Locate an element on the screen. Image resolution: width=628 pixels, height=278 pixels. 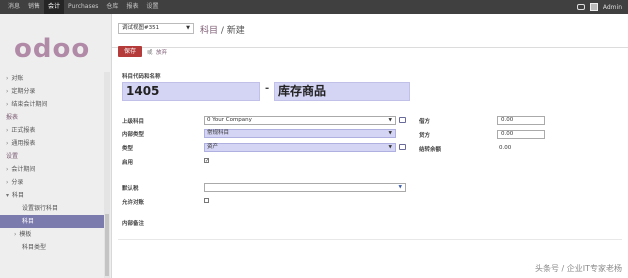
sidebar-item-accounts: ▾ 科目 is located at coordinates (52, 195).